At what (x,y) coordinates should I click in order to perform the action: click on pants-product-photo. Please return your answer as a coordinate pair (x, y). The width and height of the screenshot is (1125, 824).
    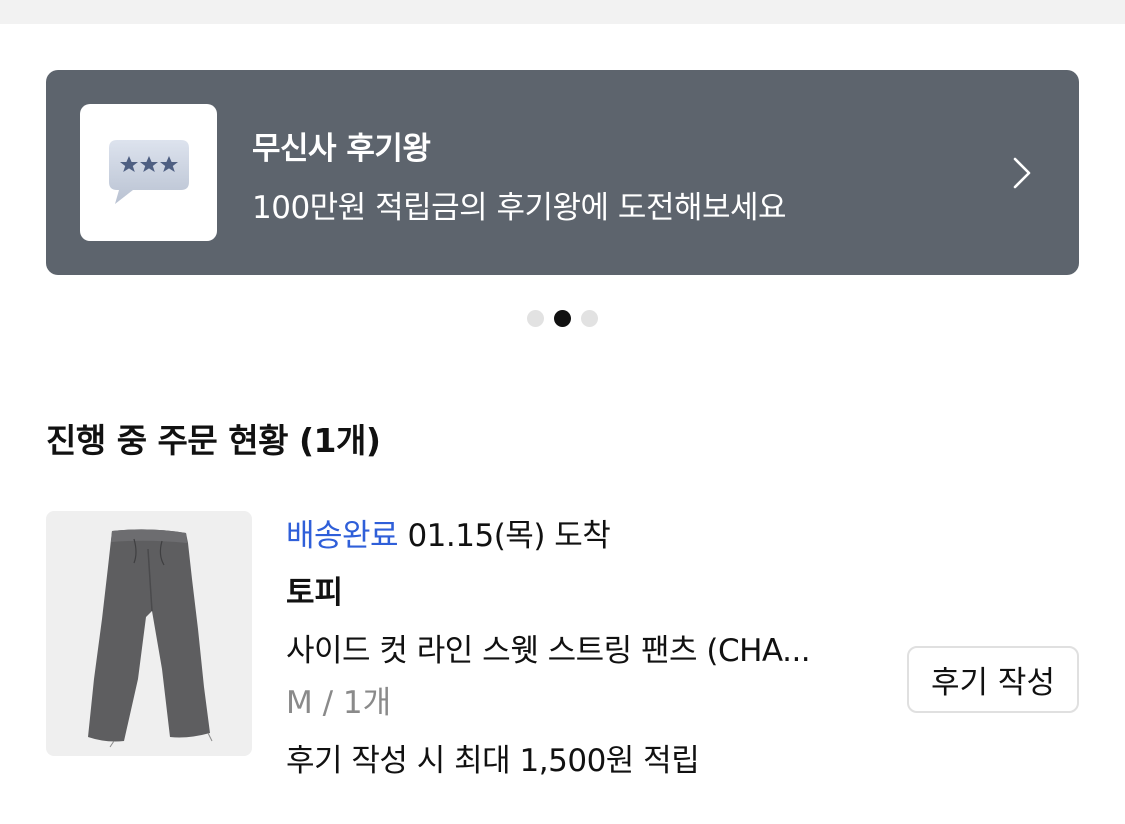
    Looking at the image, I should click on (150, 637).